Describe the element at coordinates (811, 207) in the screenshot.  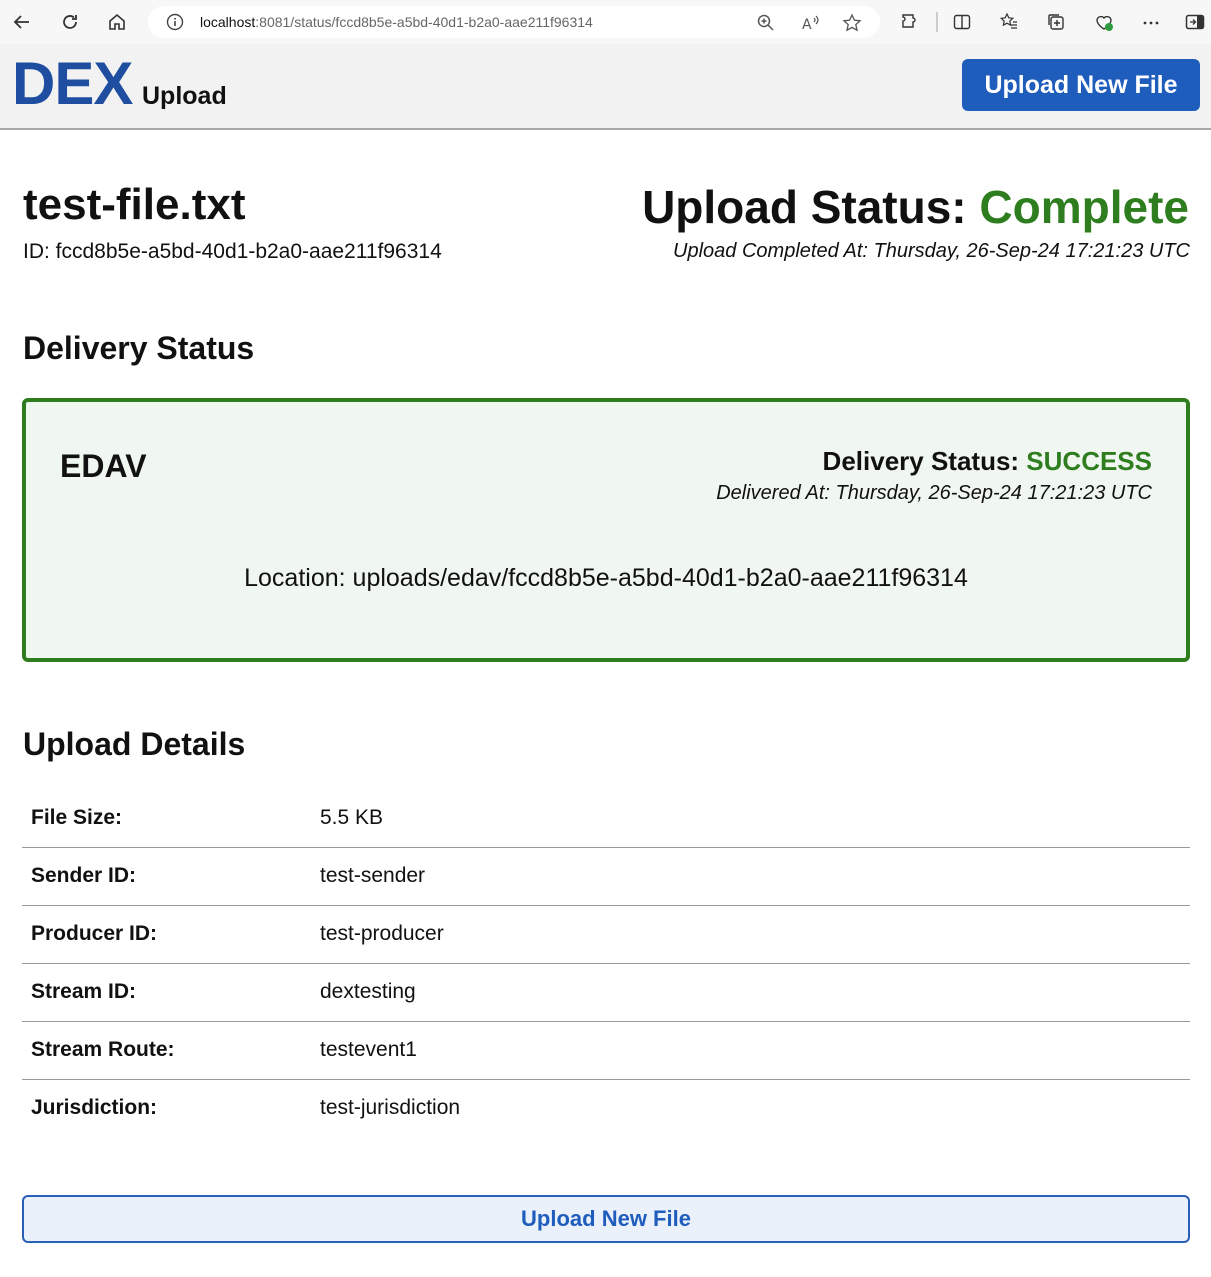
I see `upload-status-label: Upload Status:` at that location.